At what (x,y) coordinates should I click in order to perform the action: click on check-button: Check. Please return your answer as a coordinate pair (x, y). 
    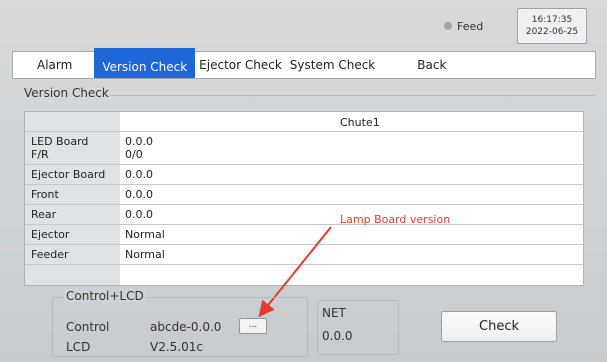
    Looking at the image, I should click on (499, 326).